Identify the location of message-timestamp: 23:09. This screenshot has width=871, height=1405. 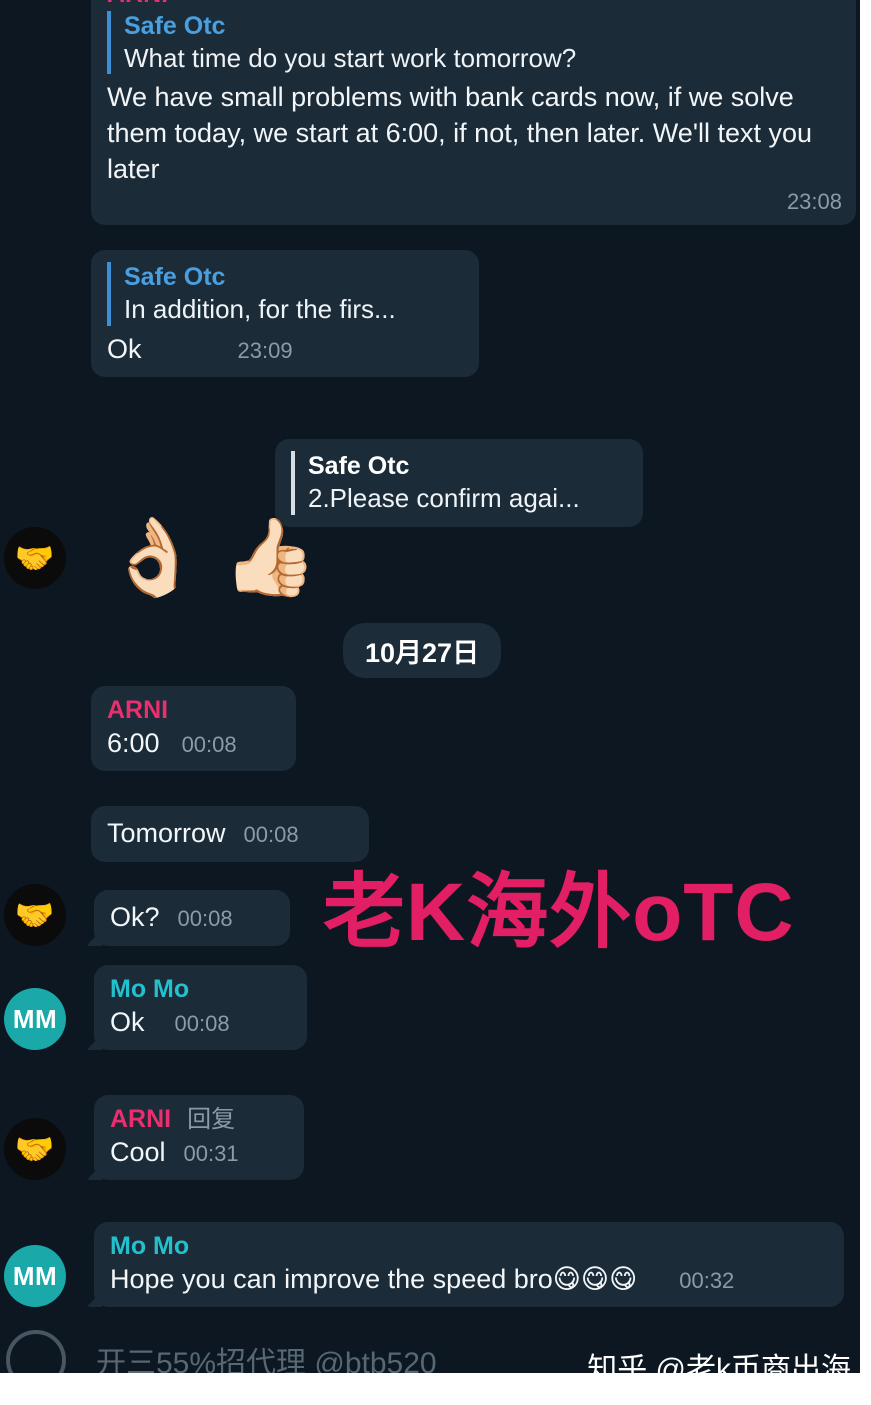
(265, 350).